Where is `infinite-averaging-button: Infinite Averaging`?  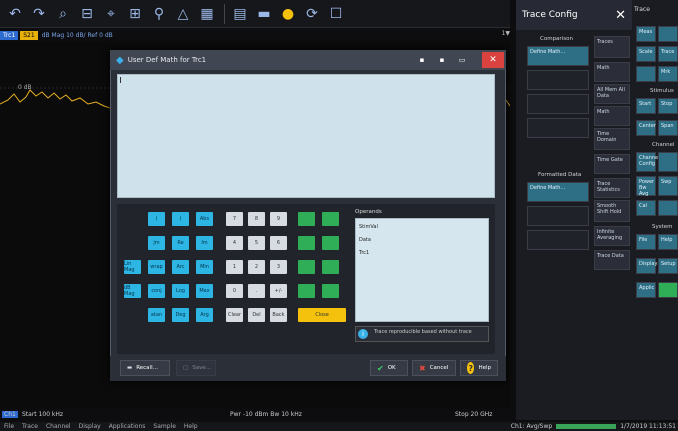
infinite-averaging-button: Infinite Averaging is located at coordinates (612, 236).